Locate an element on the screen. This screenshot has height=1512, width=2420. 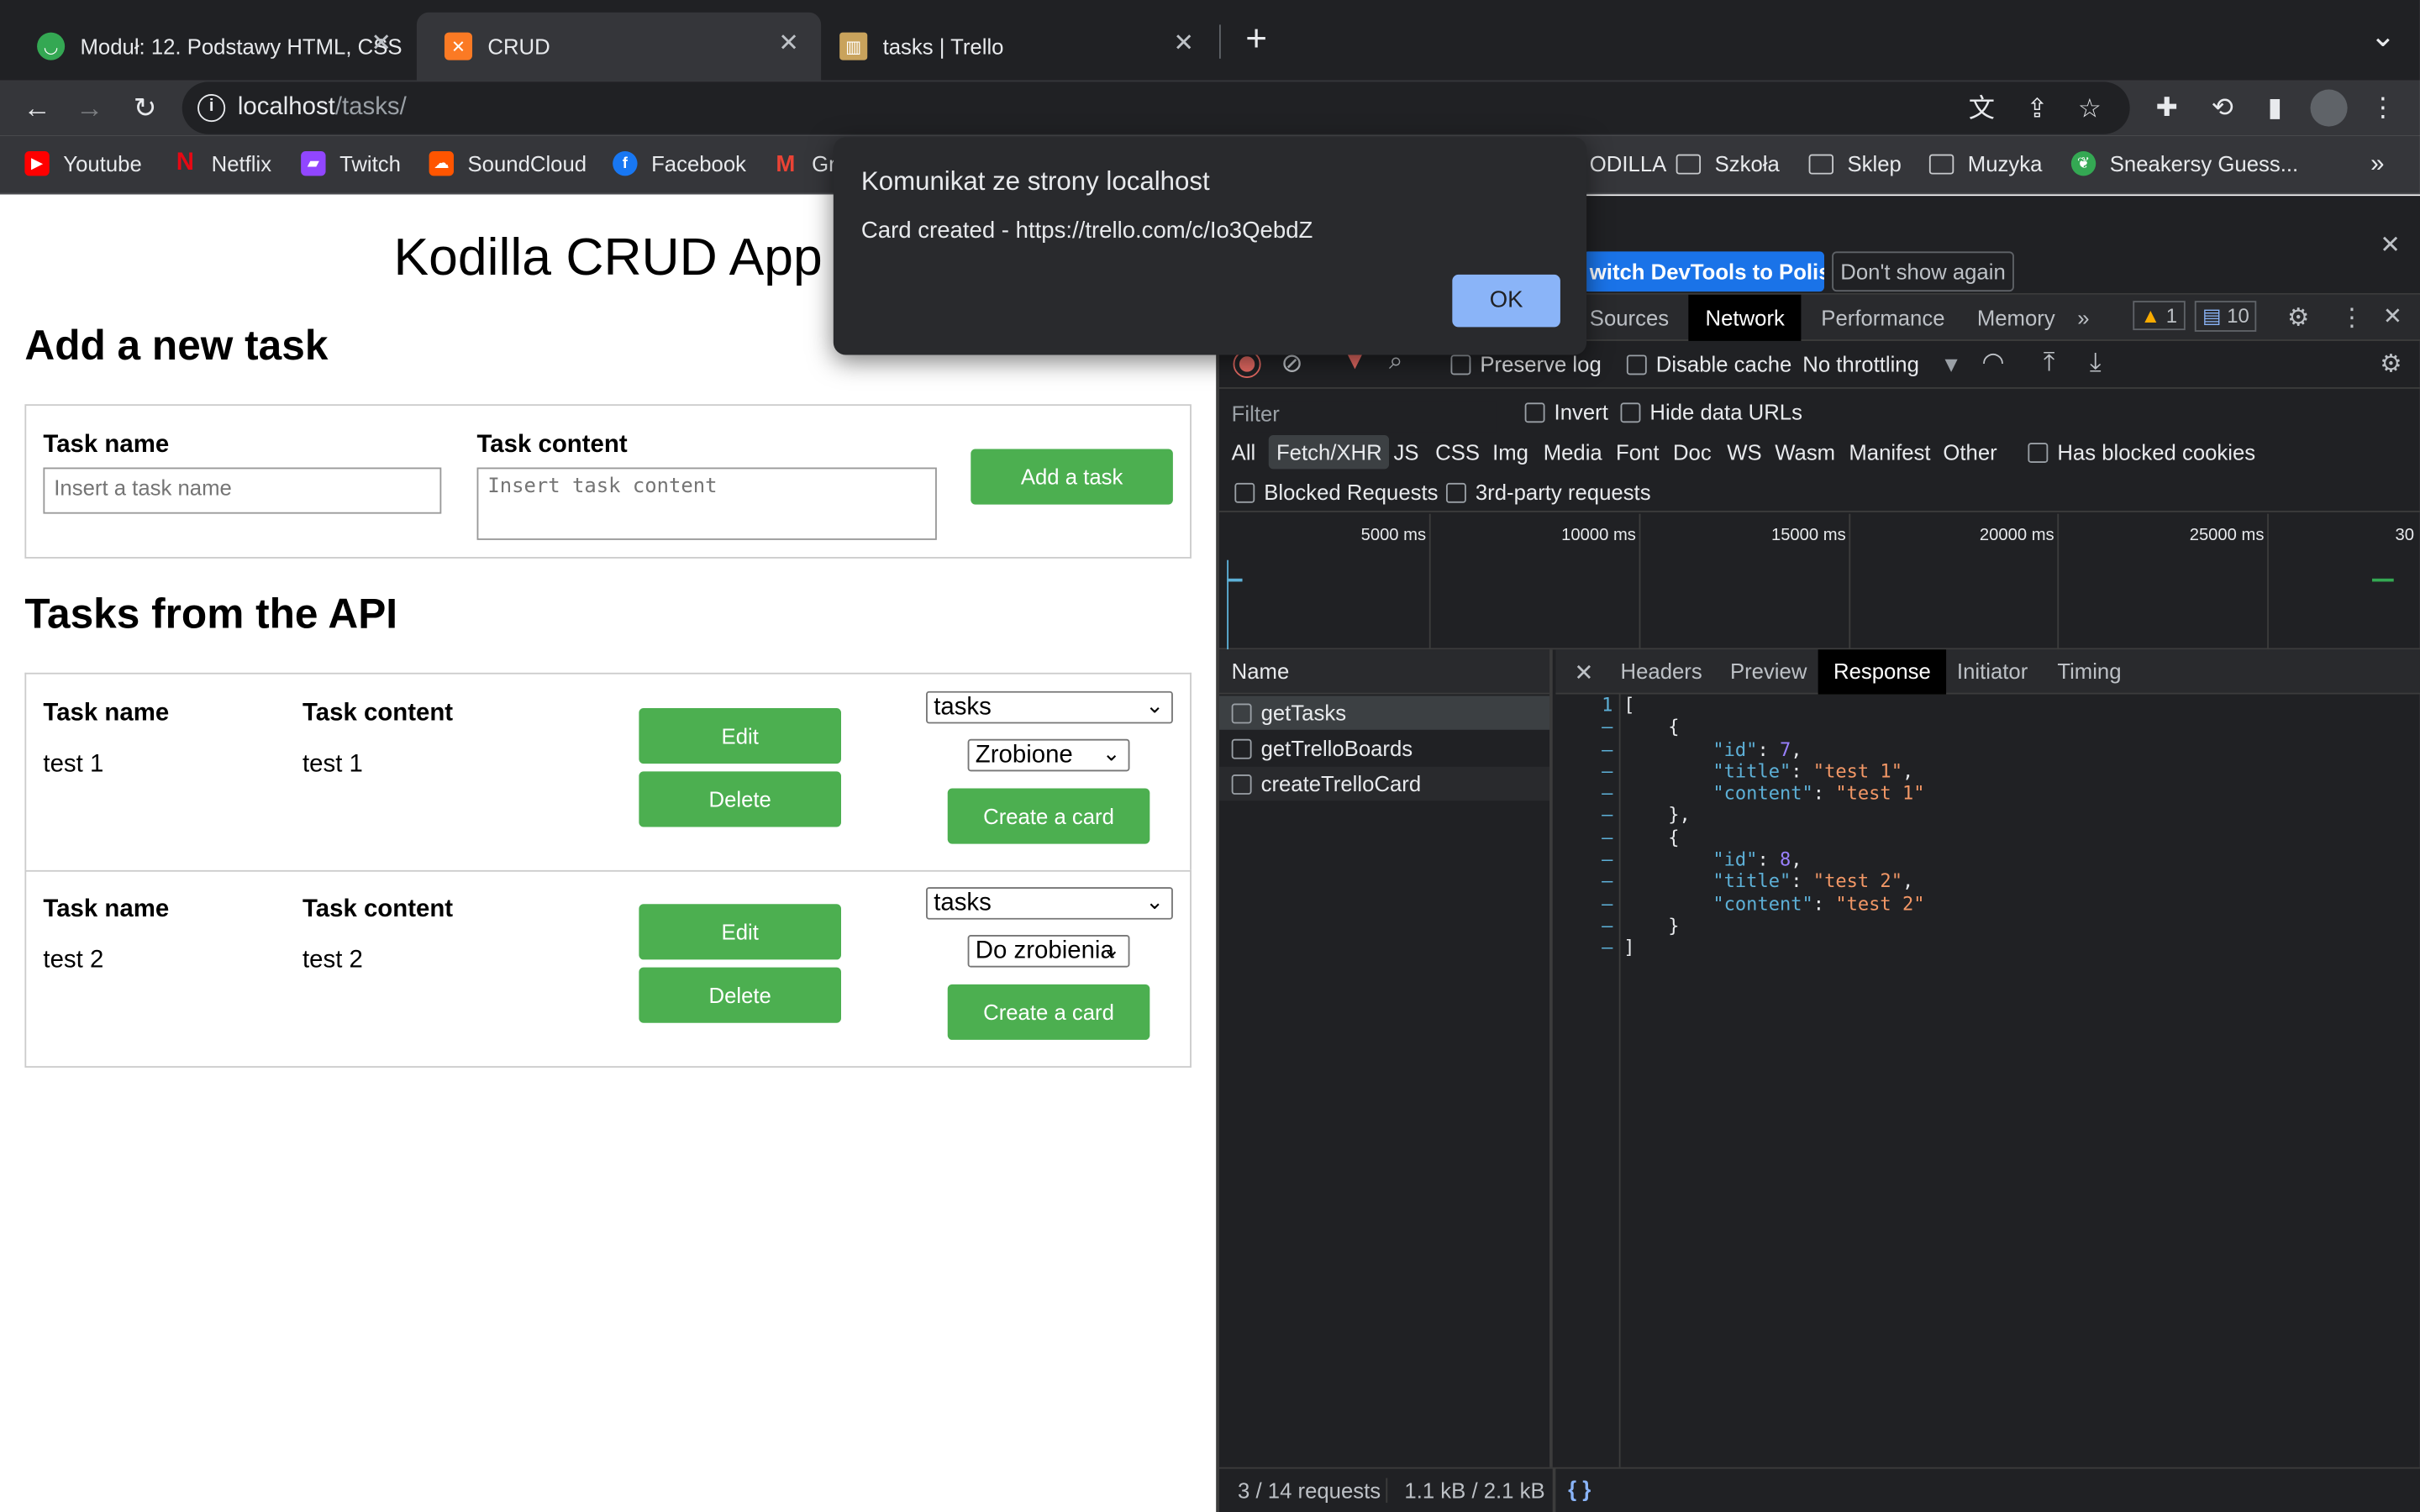
tab-trello: ▥ tasks | Trello ✕ is located at coordinates (1014, 47).